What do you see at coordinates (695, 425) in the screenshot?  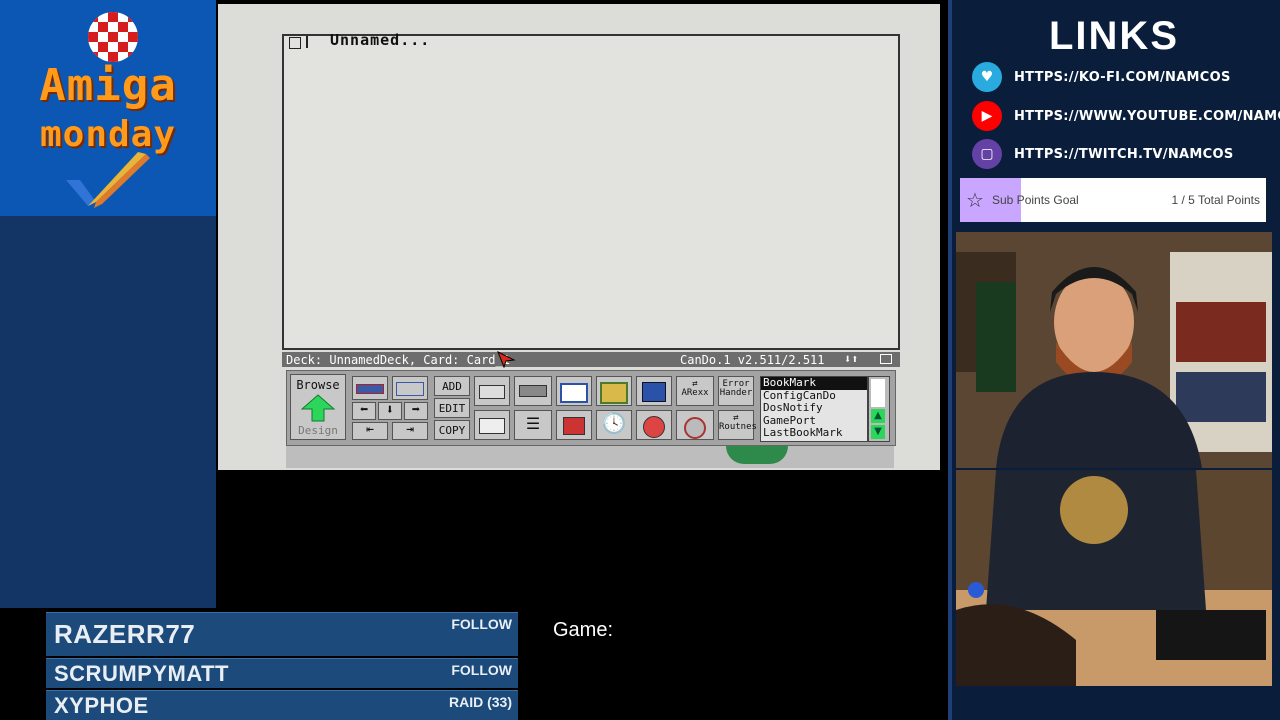 I see `timer-object-icon` at bounding box center [695, 425].